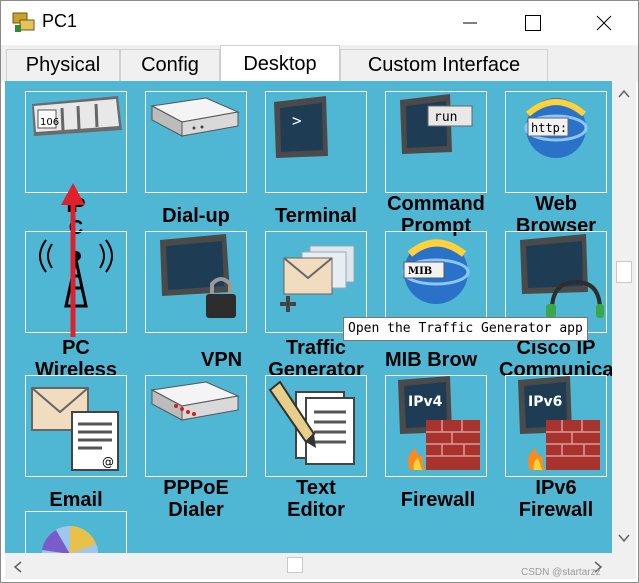 The image size is (639, 583). I want to click on vpn-app, so click(196, 282).